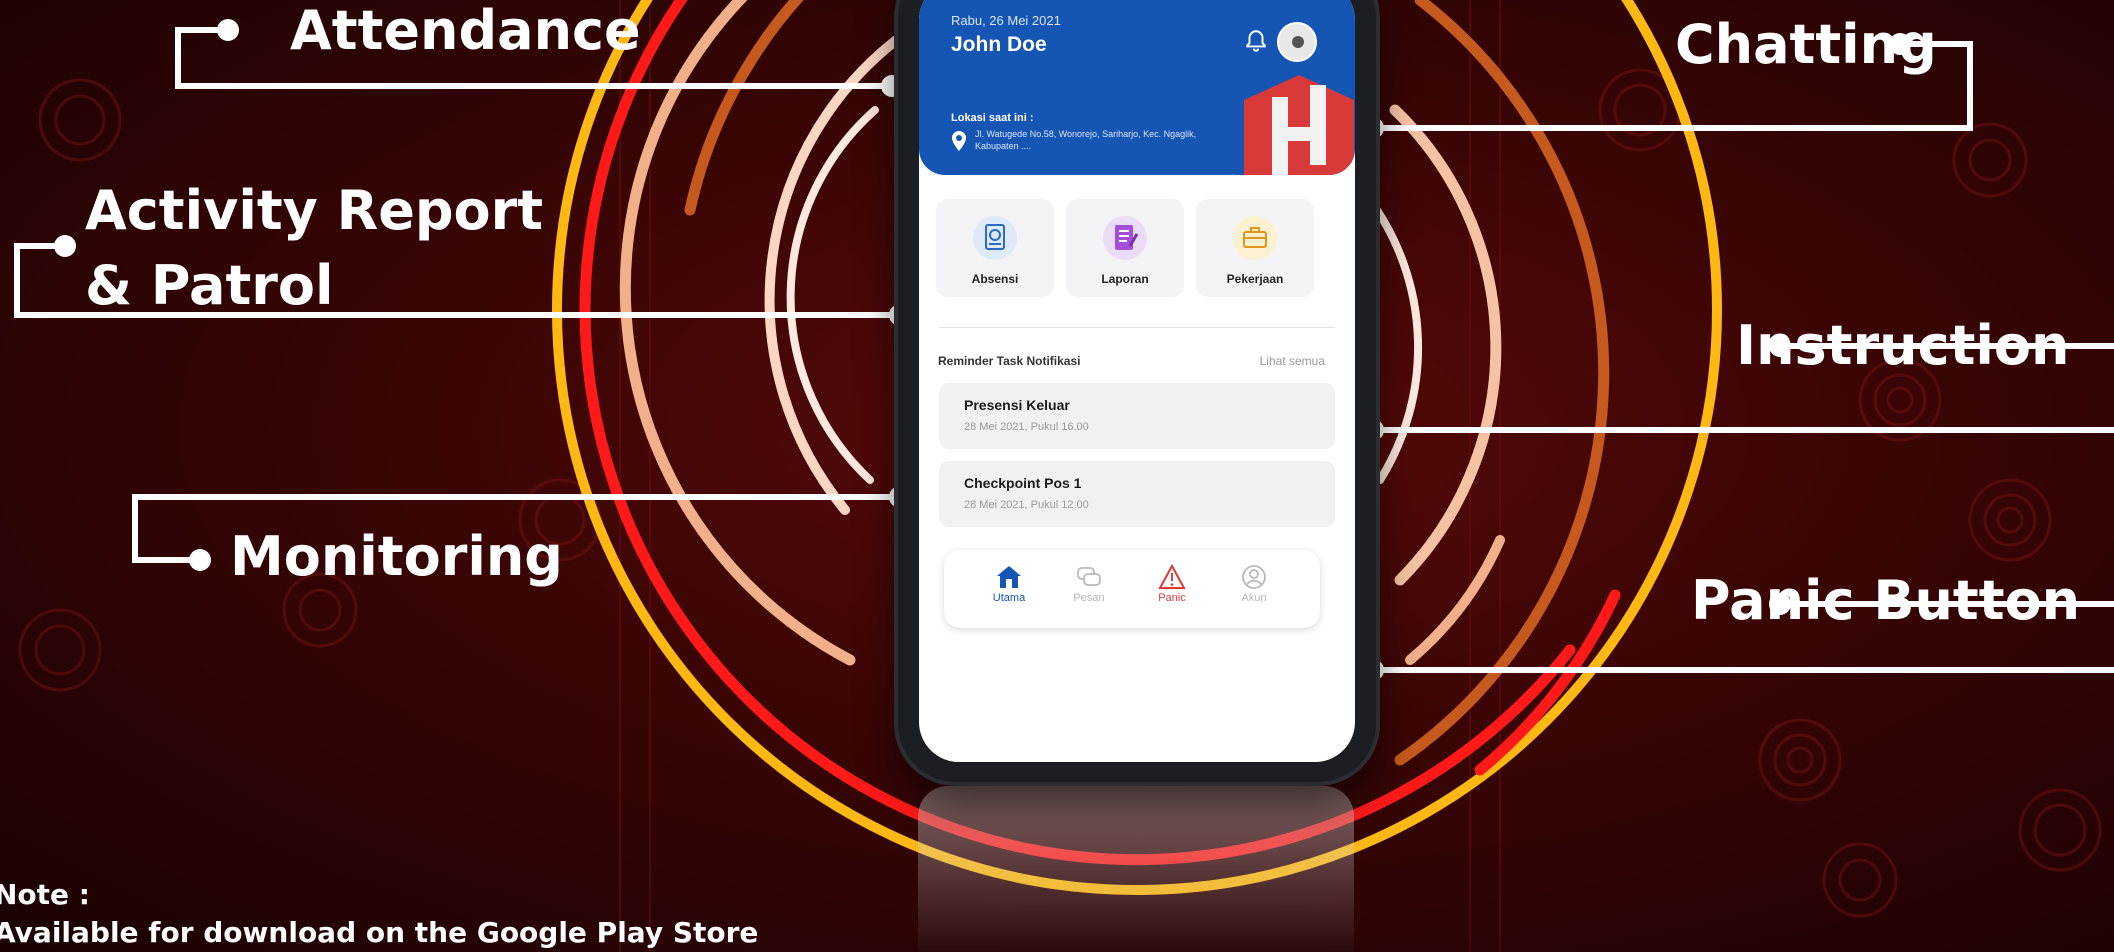 The height and width of the screenshot is (952, 2114). What do you see at coordinates (1089, 576) in the screenshot?
I see `chat-icon` at bounding box center [1089, 576].